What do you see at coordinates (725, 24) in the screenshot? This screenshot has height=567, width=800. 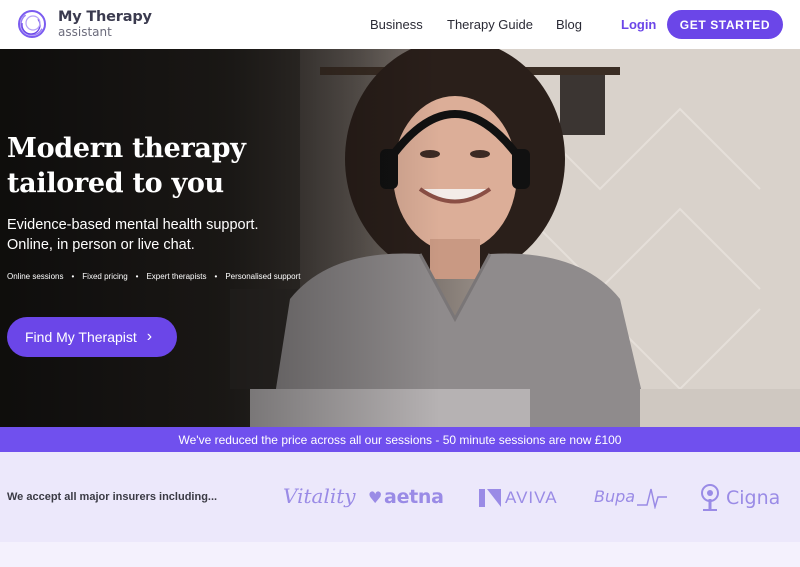 I see `get-started-button: GET STARTED` at bounding box center [725, 24].